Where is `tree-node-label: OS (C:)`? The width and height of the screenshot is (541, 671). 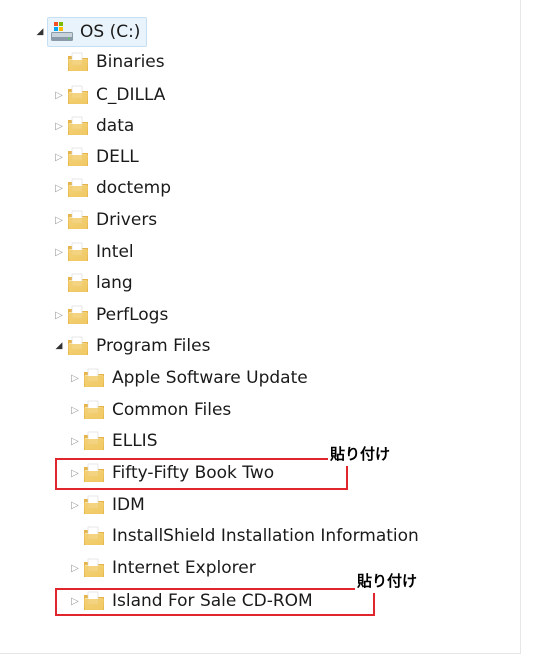 tree-node-label: OS (C:) is located at coordinates (110, 32).